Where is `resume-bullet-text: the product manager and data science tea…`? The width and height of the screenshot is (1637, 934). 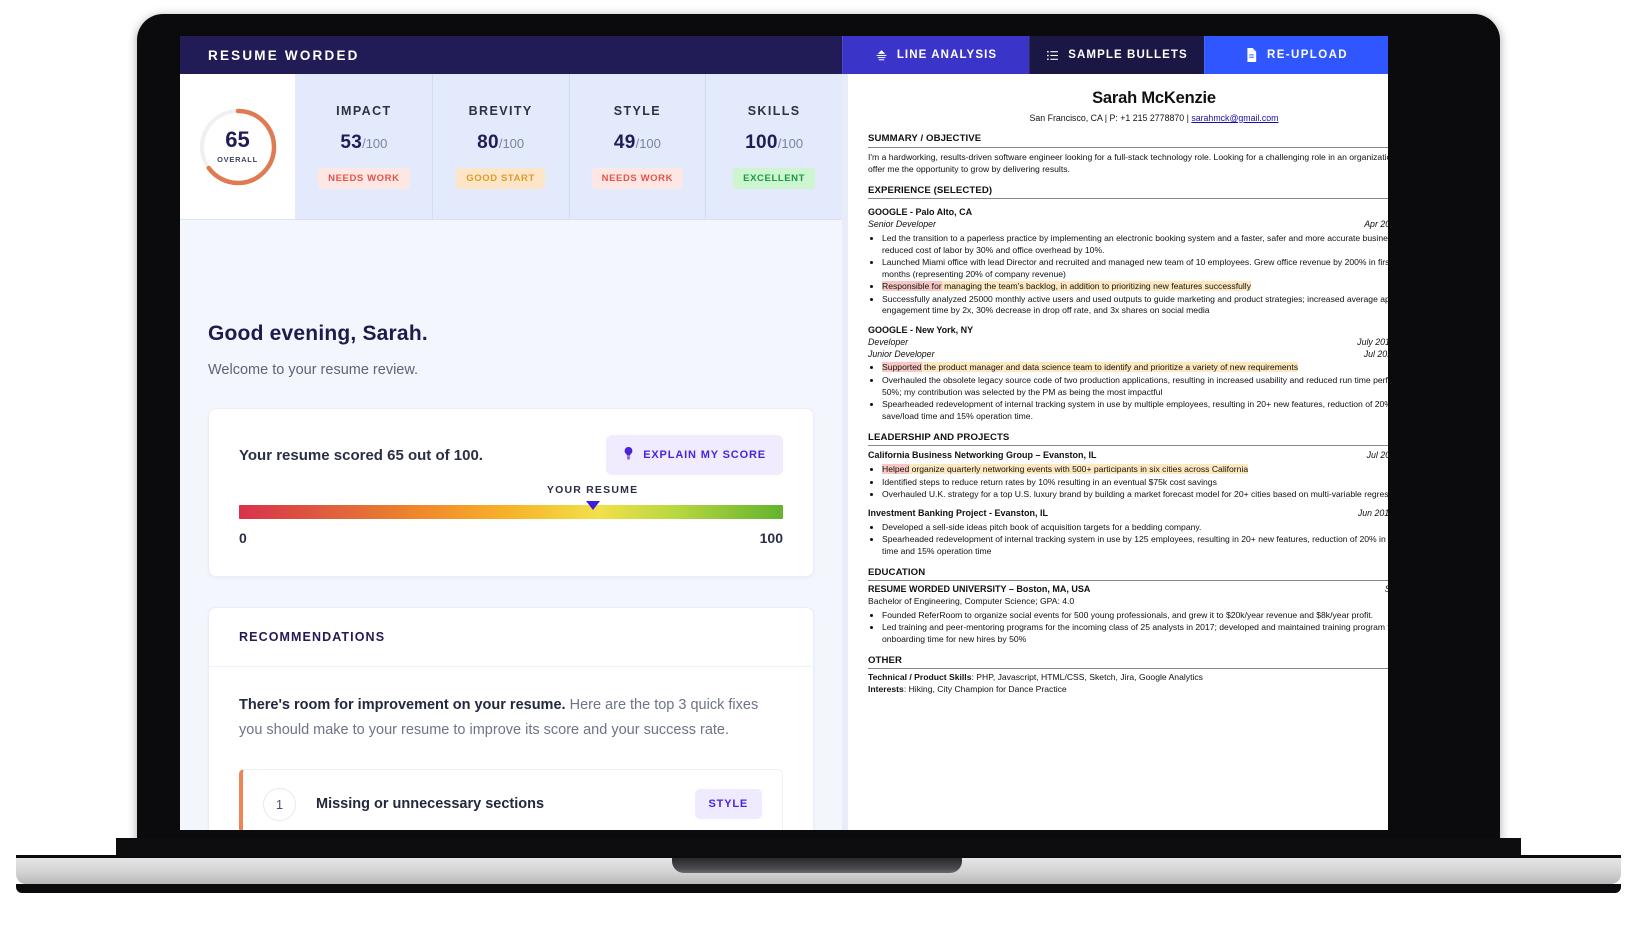 resume-bullet-text: the product manager and data science tea… is located at coordinates (1110, 367).